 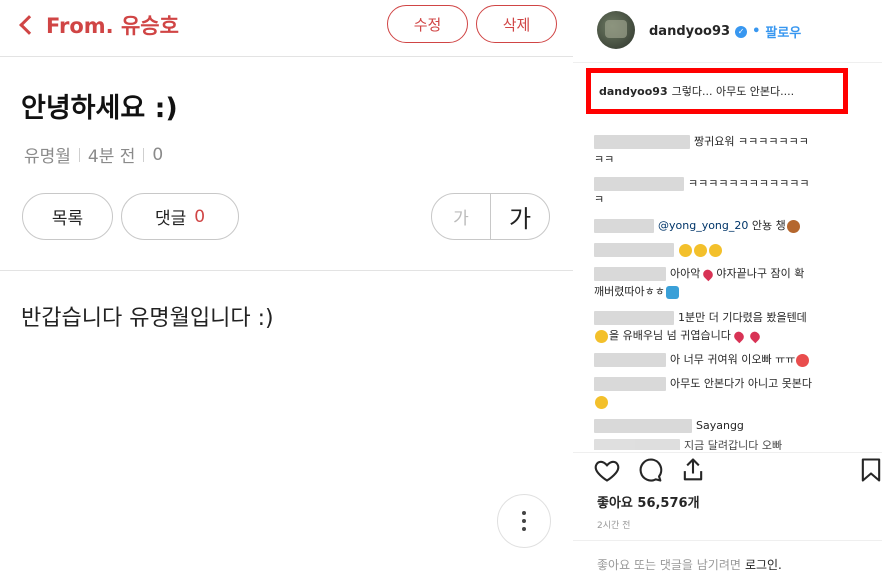 I want to click on comment-text: 야자끝나구 잠이 확, so click(x=760, y=273).